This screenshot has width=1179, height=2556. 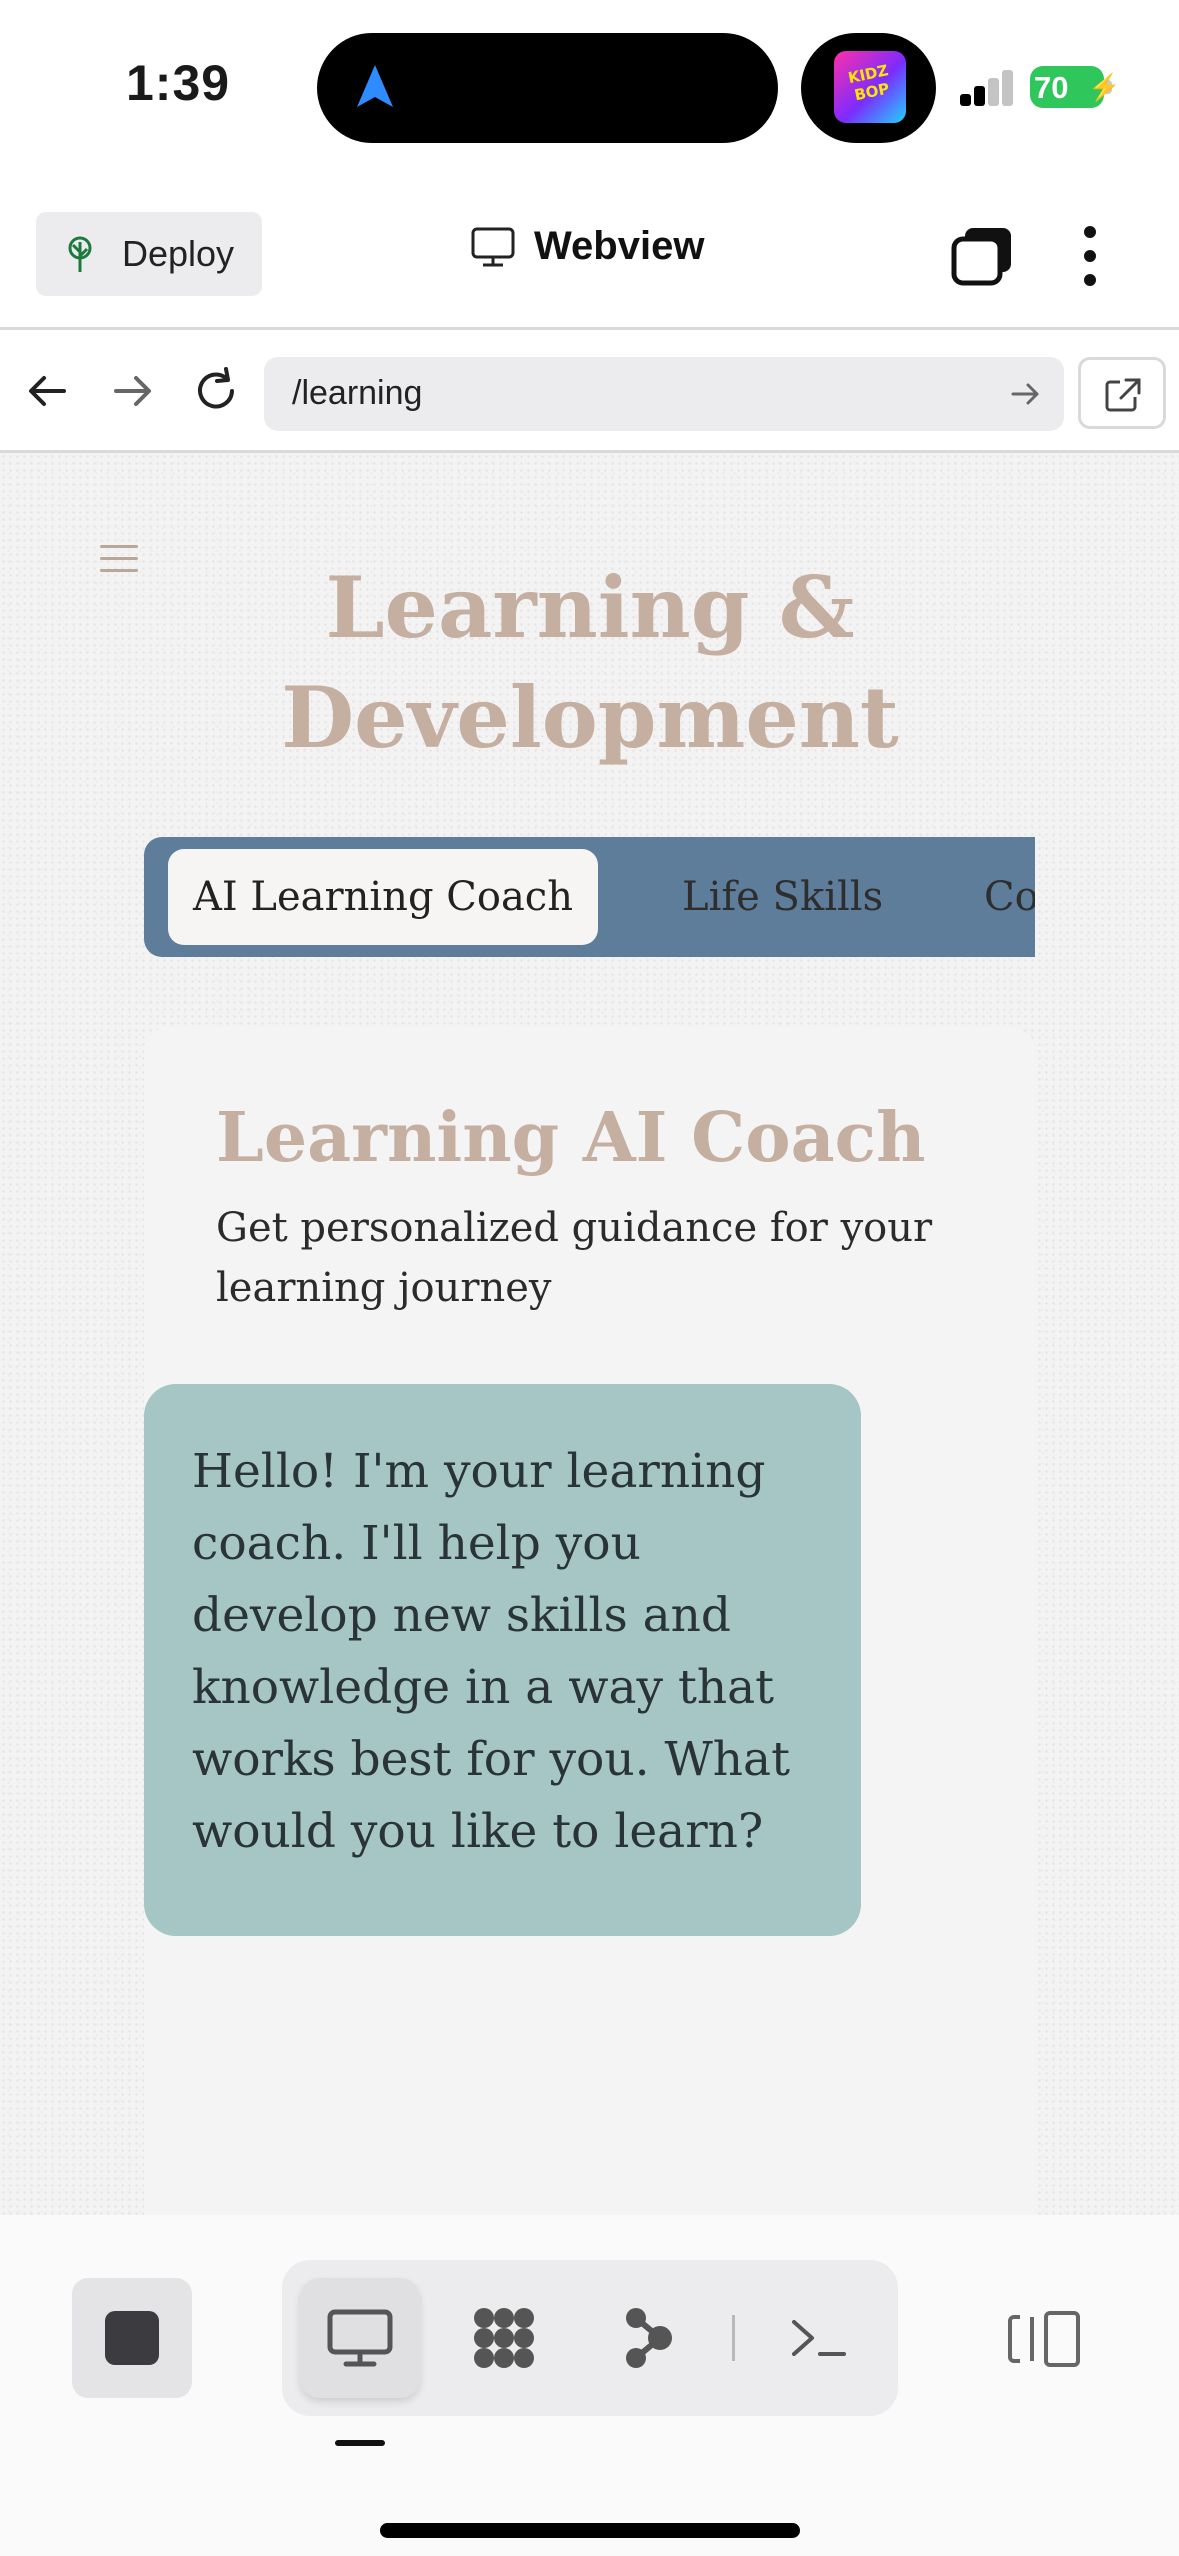 What do you see at coordinates (120, 560) in the screenshot?
I see `hamburger-menu-icon` at bounding box center [120, 560].